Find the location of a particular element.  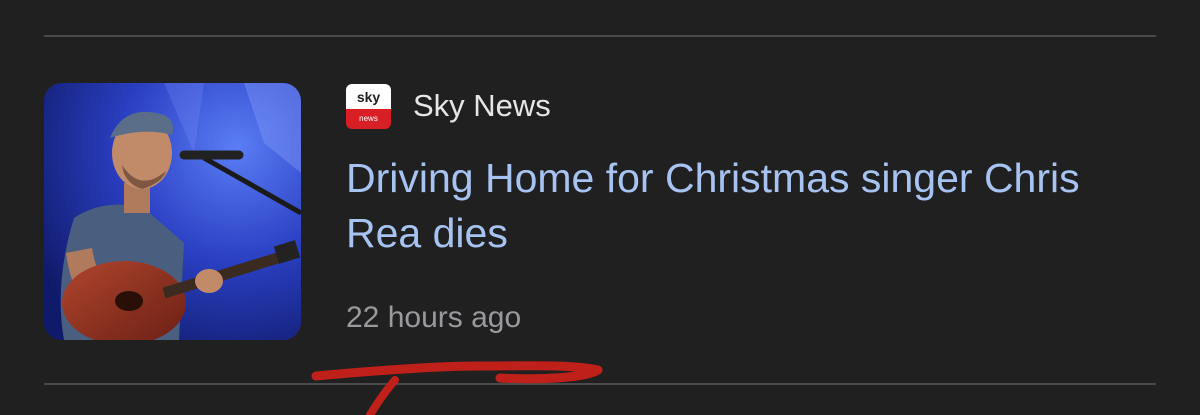

divider-bottom is located at coordinates (600, 384).